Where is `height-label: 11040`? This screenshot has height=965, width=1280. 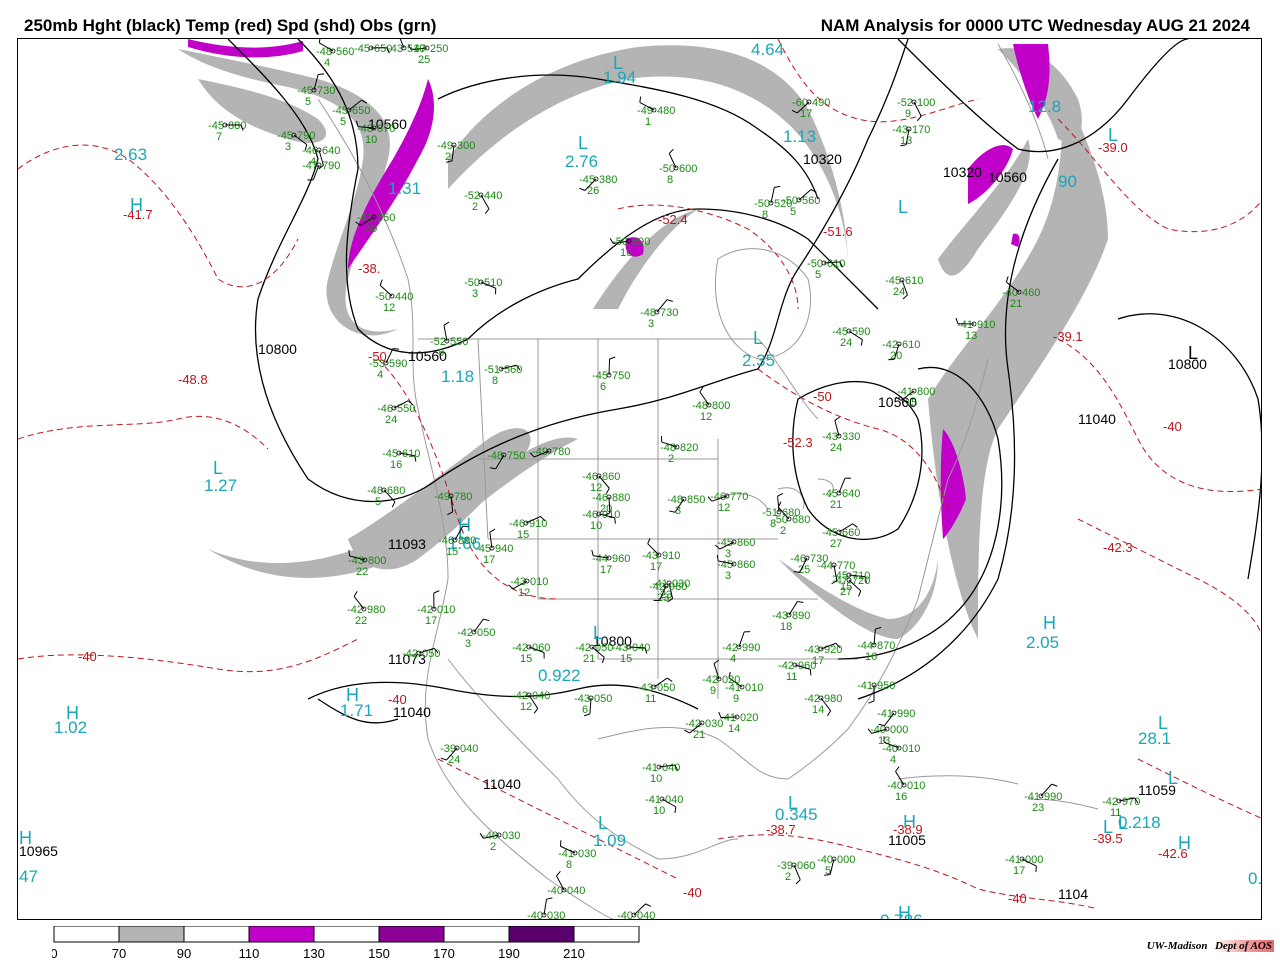 height-label: 11040 is located at coordinates (1097, 419).